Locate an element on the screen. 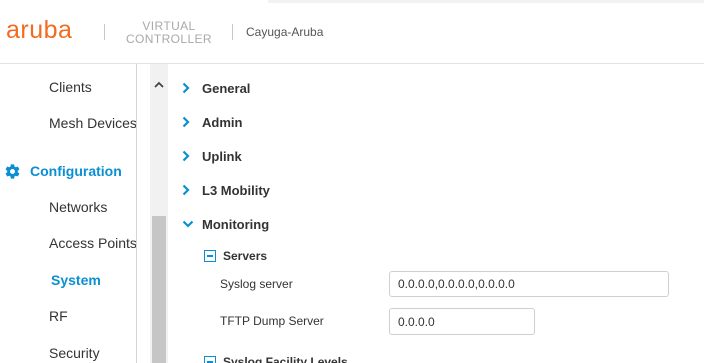 Image resolution: width=704 pixels, height=363 pixels. accordion-label: Uplink is located at coordinates (222, 156).